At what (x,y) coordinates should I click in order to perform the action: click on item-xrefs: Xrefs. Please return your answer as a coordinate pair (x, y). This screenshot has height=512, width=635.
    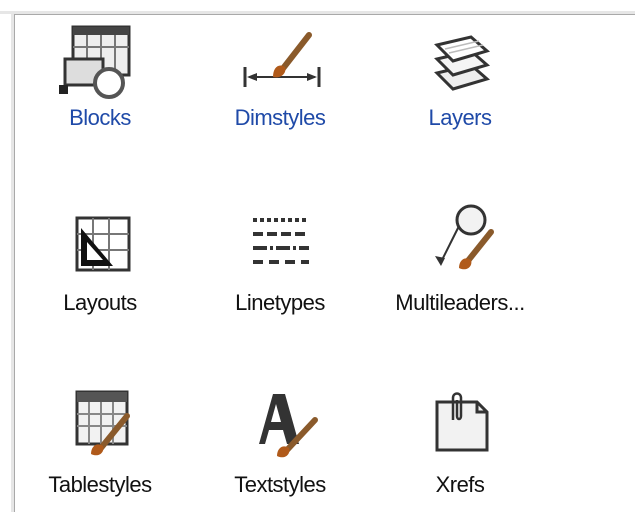
    Looking at the image, I should click on (460, 447).